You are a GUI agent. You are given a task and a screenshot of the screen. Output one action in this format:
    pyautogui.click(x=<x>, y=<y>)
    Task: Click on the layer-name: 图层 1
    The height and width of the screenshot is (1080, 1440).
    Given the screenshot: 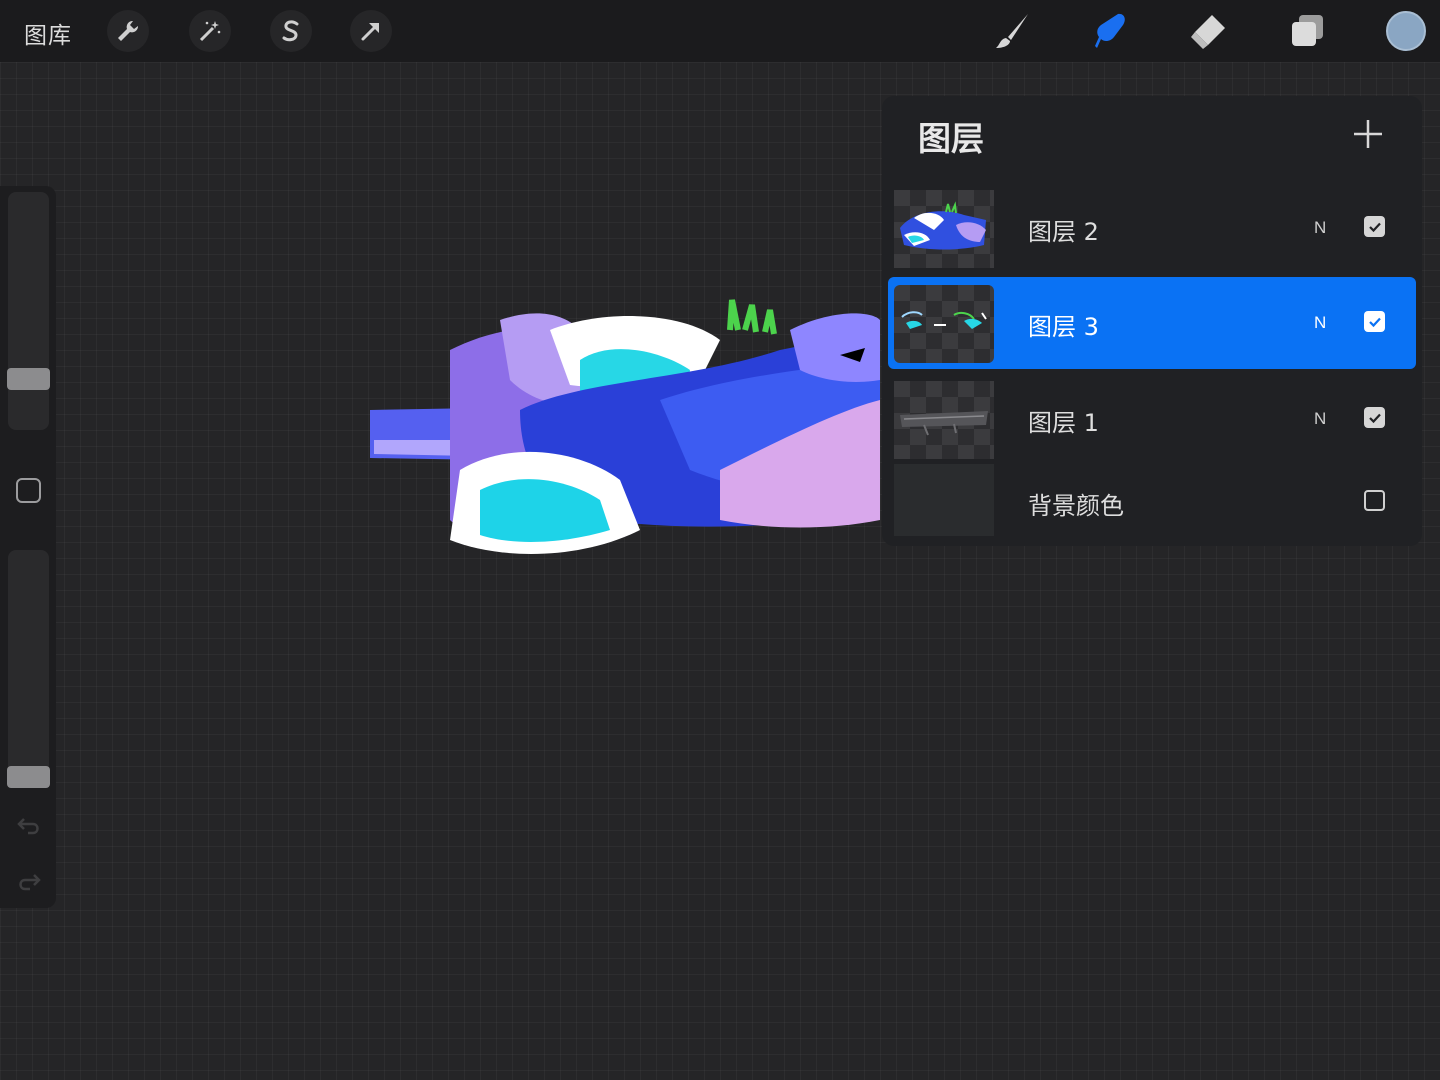 What is the action you would take?
    pyautogui.click(x=1063, y=423)
    